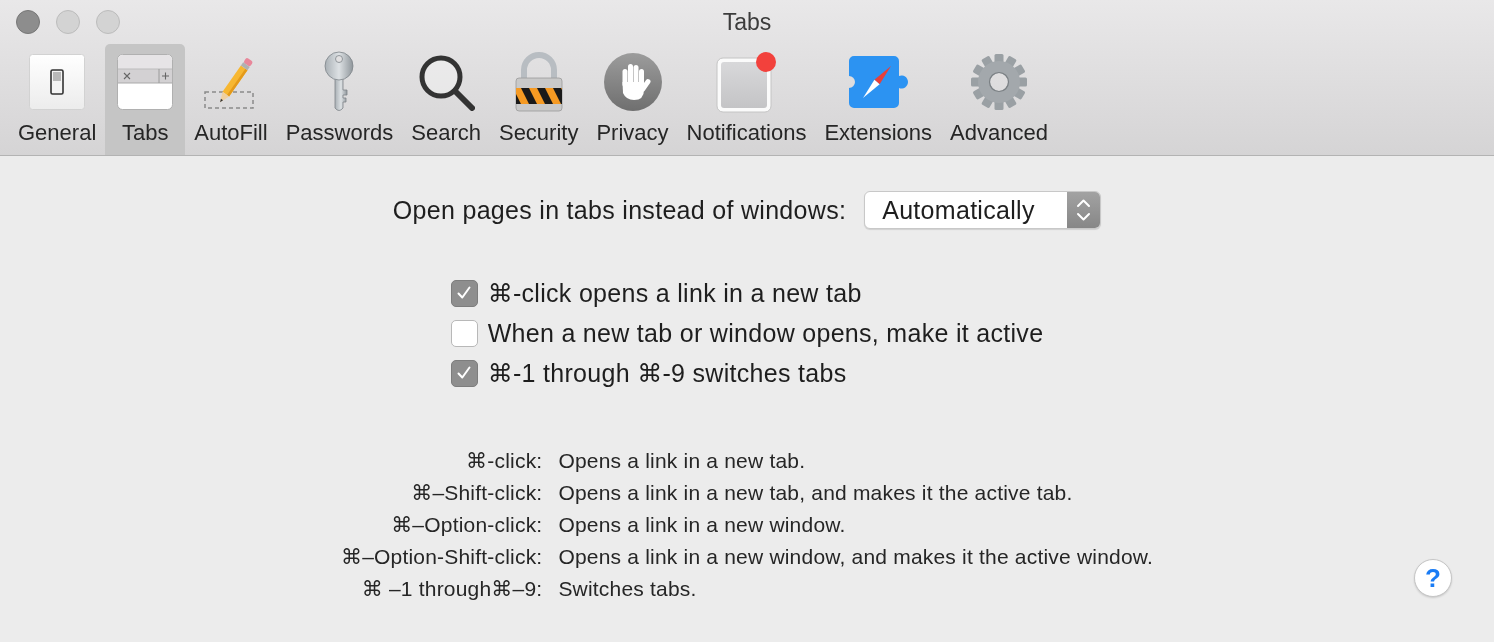  What do you see at coordinates (441, 493) in the screenshot?
I see `shortcut-keys: ⌘–Shift-click:` at bounding box center [441, 493].